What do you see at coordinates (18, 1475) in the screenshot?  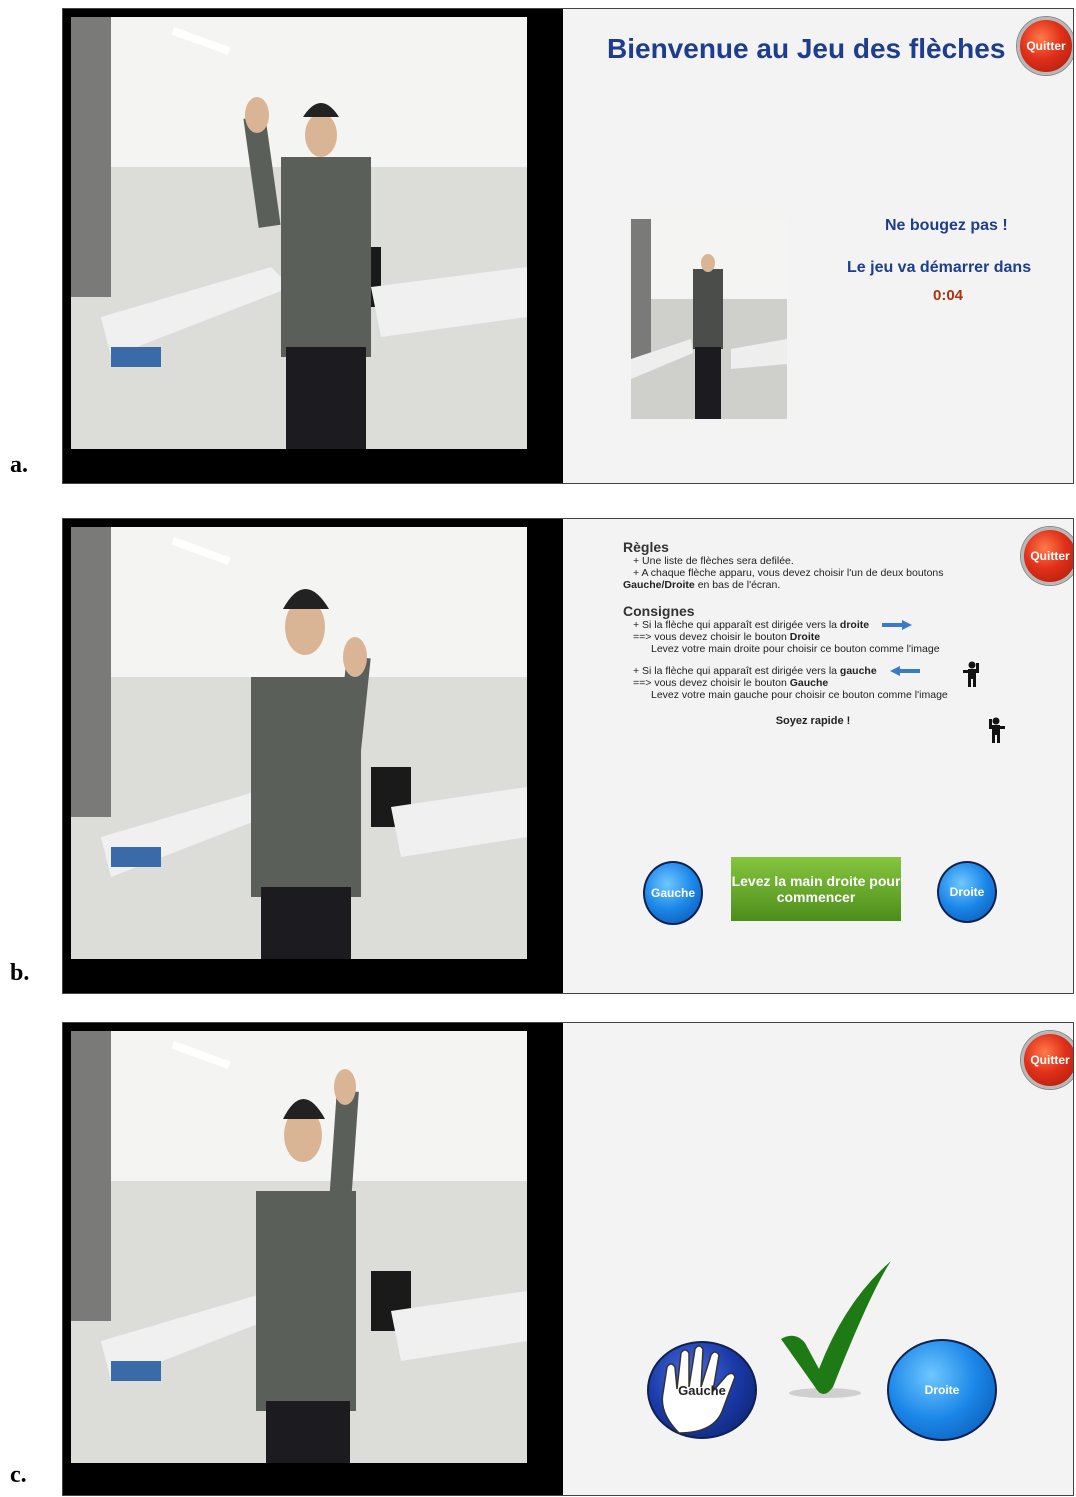 I see `panel-label-c: c.` at bounding box center [18, 1475].